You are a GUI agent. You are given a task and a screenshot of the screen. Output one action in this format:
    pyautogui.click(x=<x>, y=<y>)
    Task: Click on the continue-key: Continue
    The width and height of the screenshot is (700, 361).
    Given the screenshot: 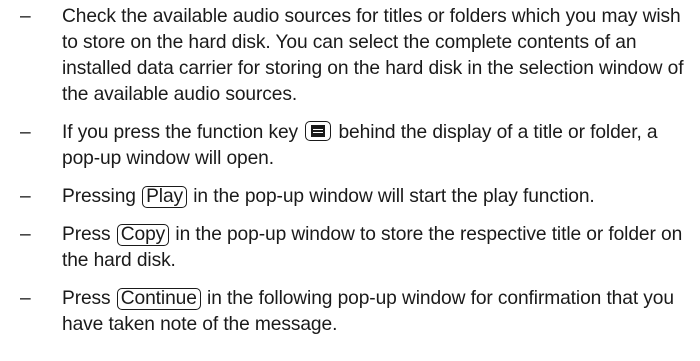 What is the action you would take?
    pyautogui.click(x=158, y=299)
    